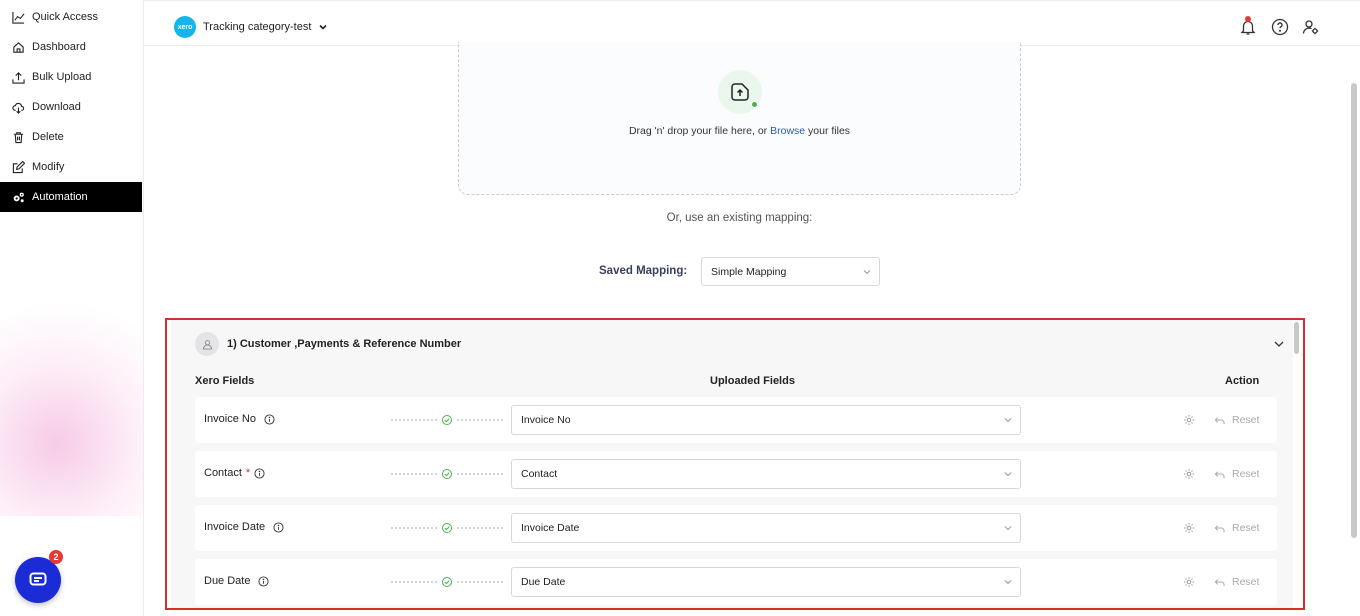  What do you see at coordinates (38, 579) in the screenshot?
I see `chat-icon` at bounding box center [38, 579].